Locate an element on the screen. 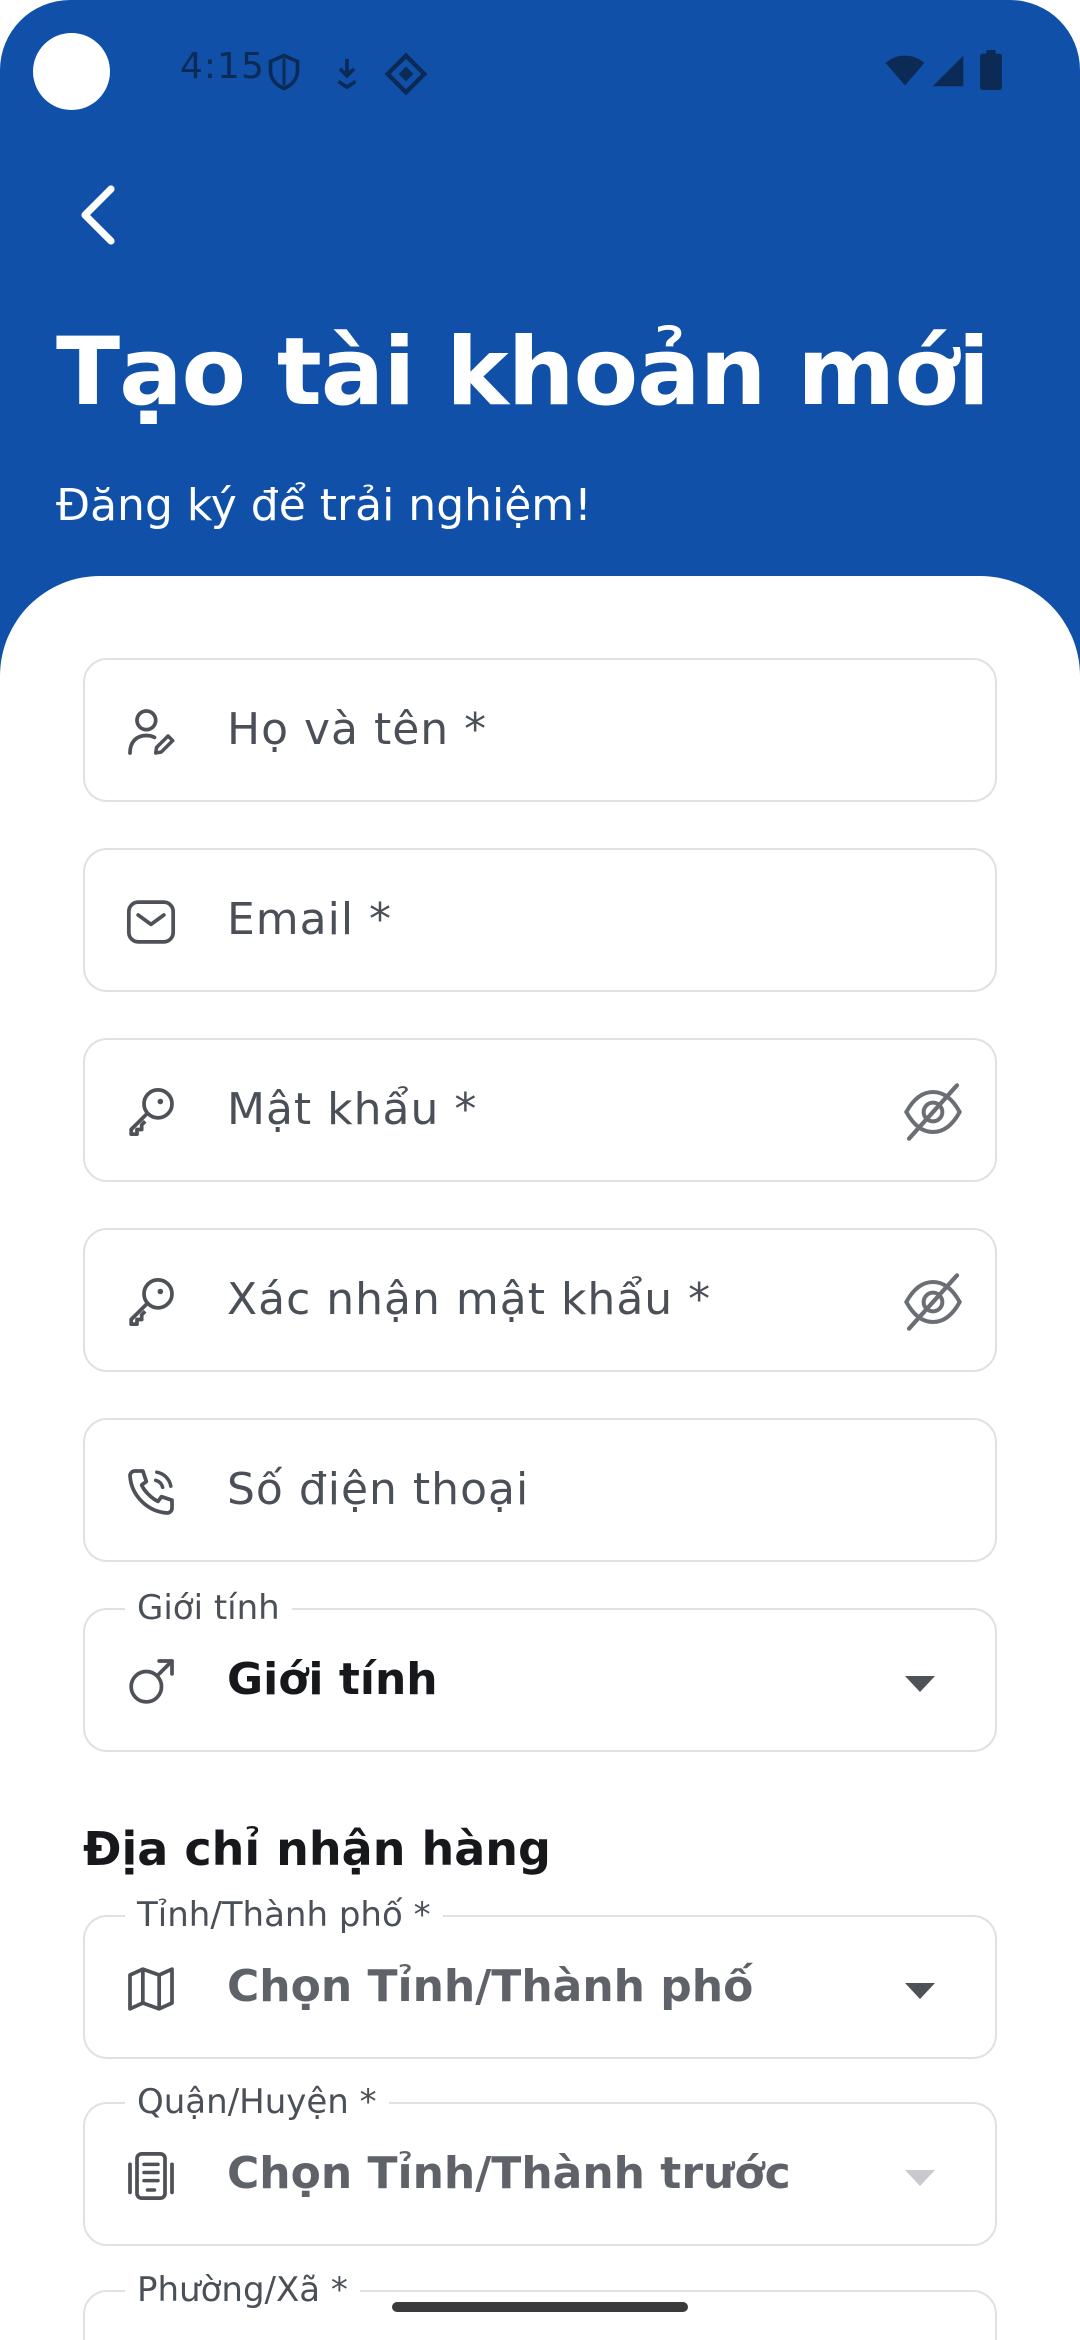 This screenshot has height=2340, width=1080. gender-value: Giới tính is located at coordinates (332, 1679).